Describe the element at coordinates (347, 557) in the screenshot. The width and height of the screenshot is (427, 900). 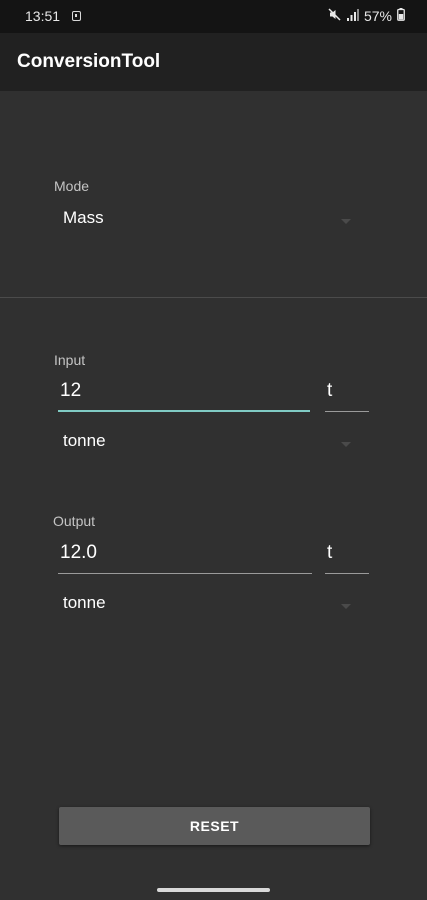
I see `output-unit-symbol-field: t` at that location.